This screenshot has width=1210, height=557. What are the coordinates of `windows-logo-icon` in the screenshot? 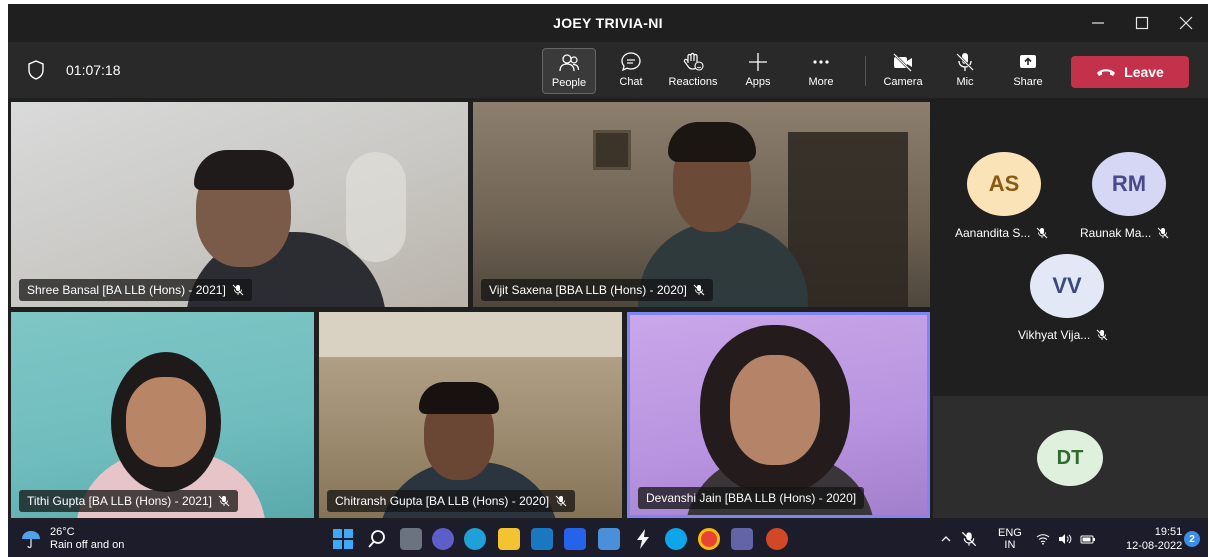 It's located at (343, 539).